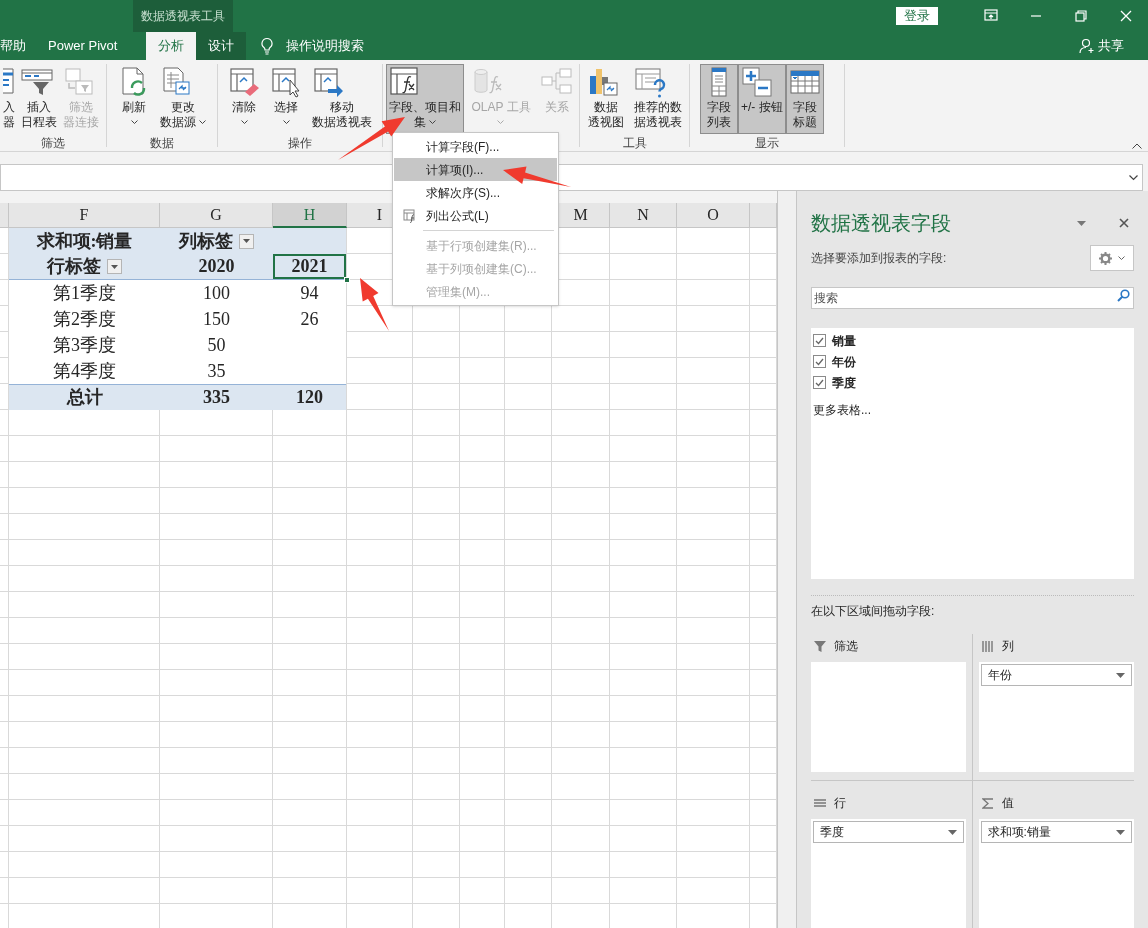 Image resolution: width=1148 pixels, height=928 pixels. I want to click on field-pill: 季度, so click(888, 832).